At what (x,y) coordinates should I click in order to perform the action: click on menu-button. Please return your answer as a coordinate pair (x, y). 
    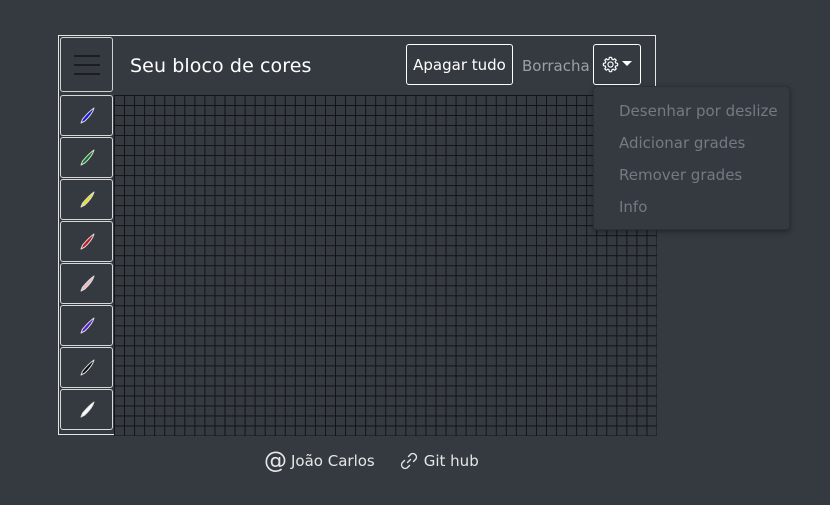
    Looking at the image, I should click on (86, 64).